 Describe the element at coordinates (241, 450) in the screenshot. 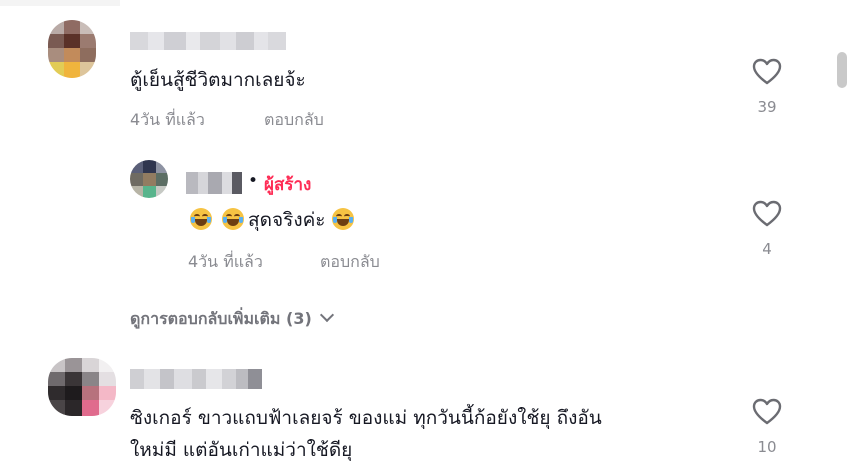

I see `comment-text-line-2: ใหม่มี แต่อันเก่าแม่ว่าใช้ดียุ` at that location.